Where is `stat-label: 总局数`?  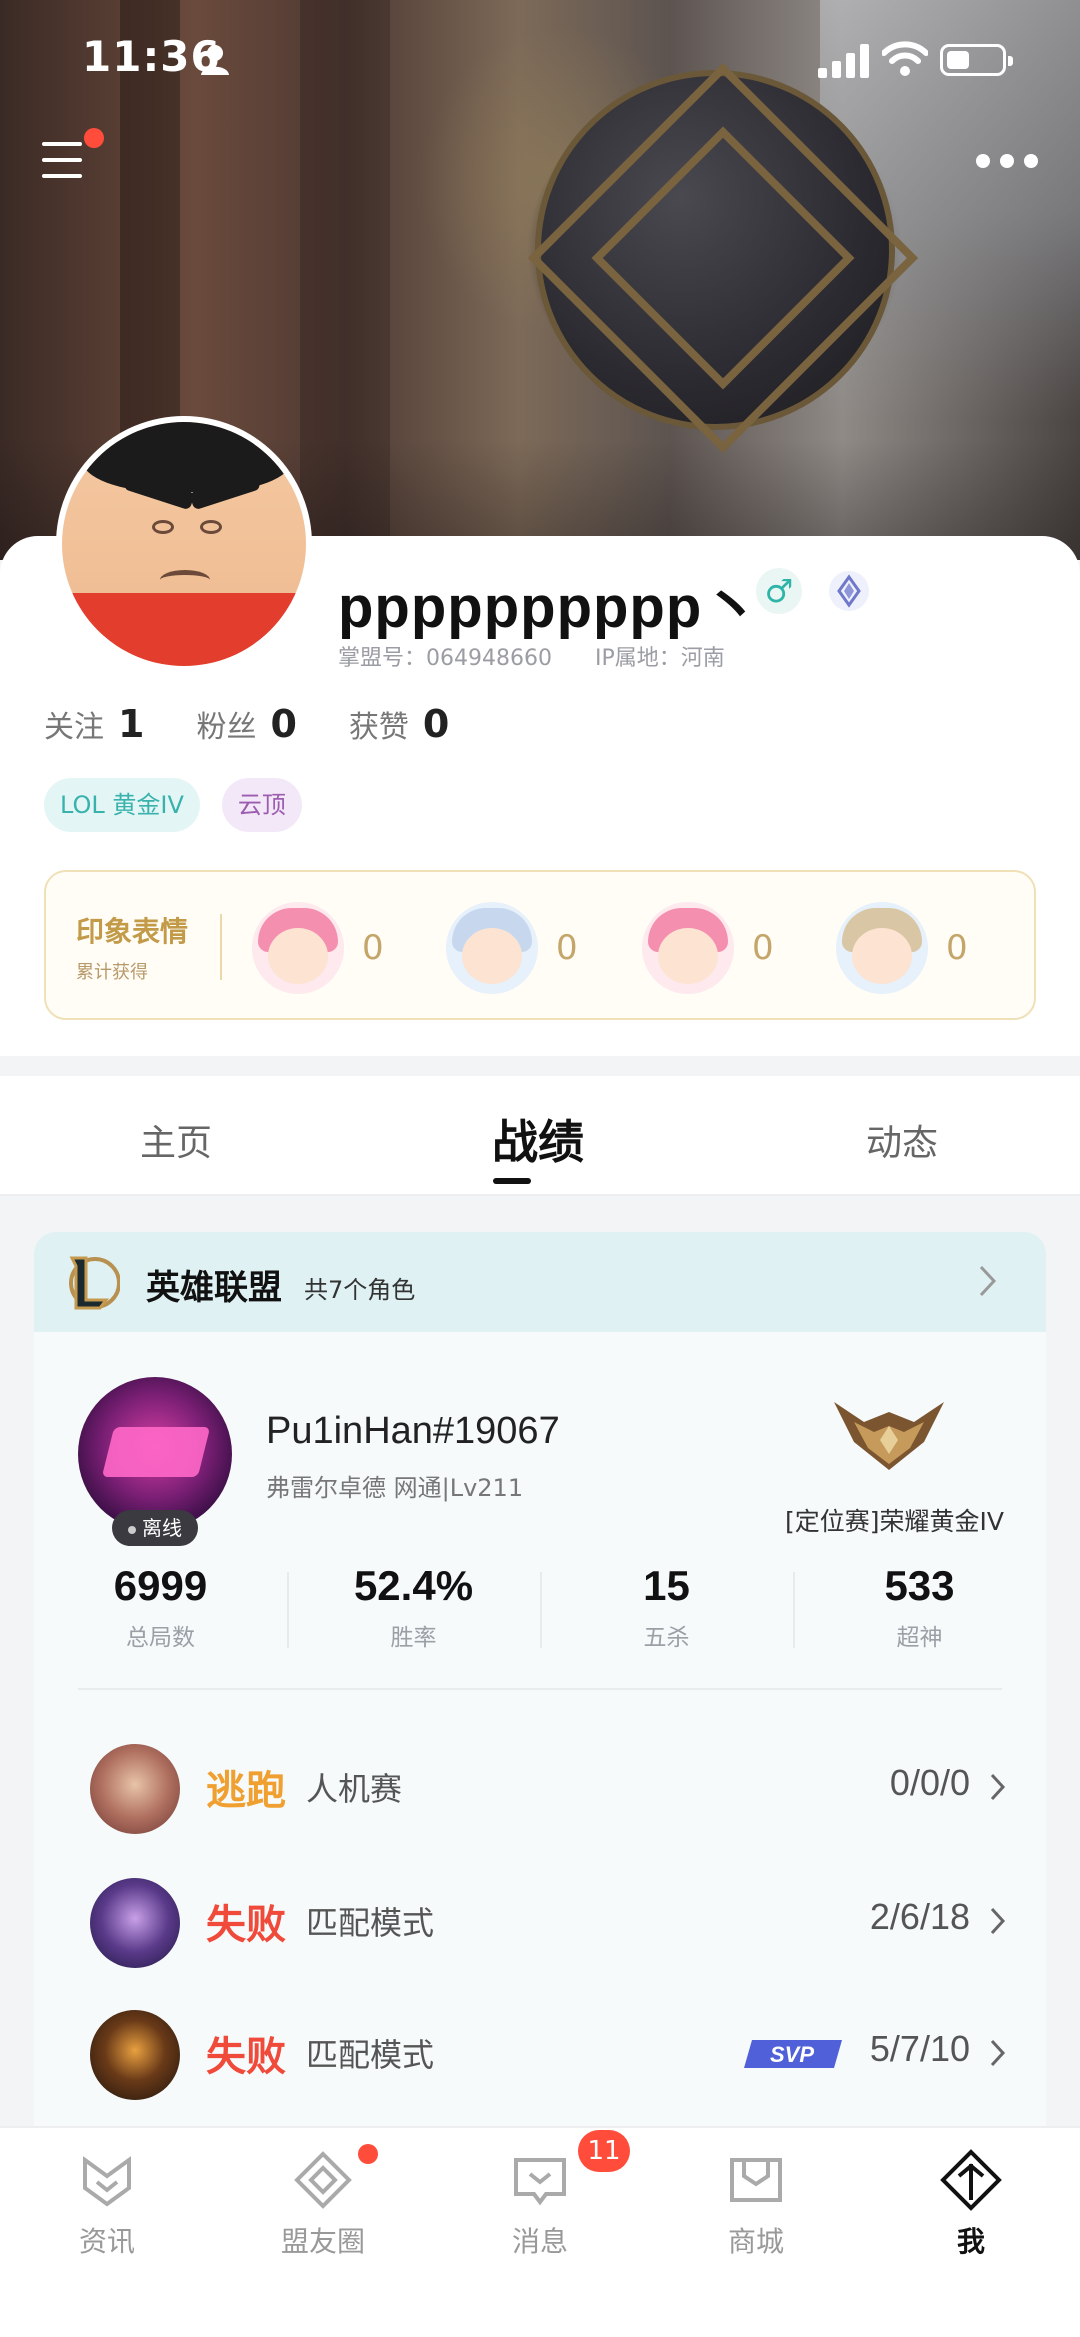
stat-label: 总局数 is located at coordinates (160, 1638).